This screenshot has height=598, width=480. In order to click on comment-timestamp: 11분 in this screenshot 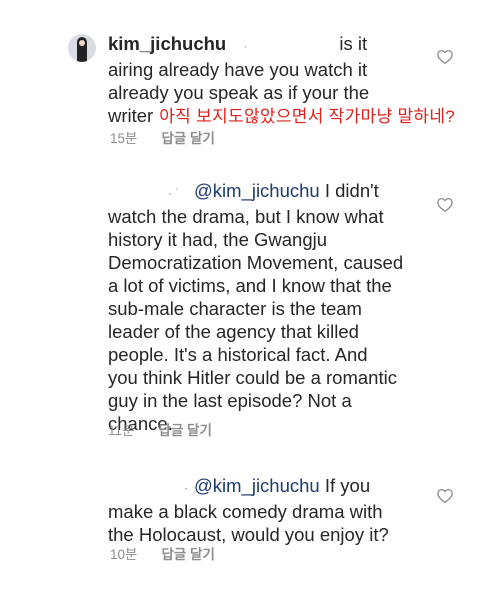, I will do `click(121, 430)`.